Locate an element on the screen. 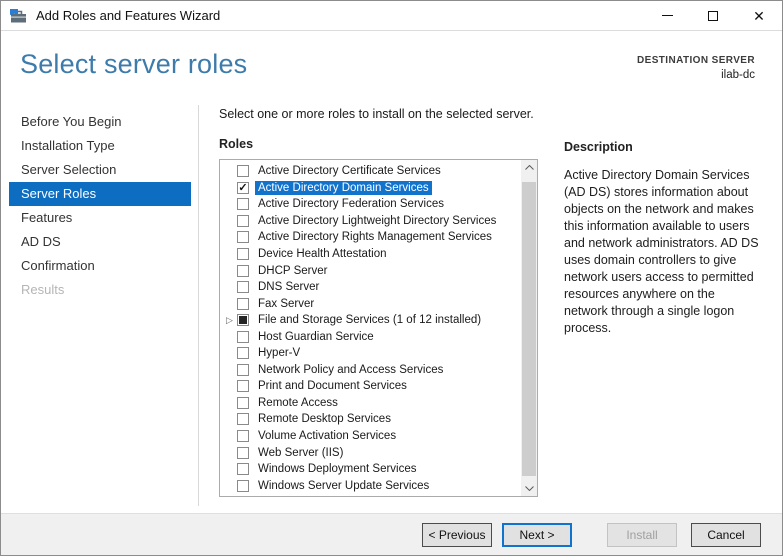 This screenshot has height=556, width=783. role-label: Active Directory Certificate Services is located at coordinates (349, 171).